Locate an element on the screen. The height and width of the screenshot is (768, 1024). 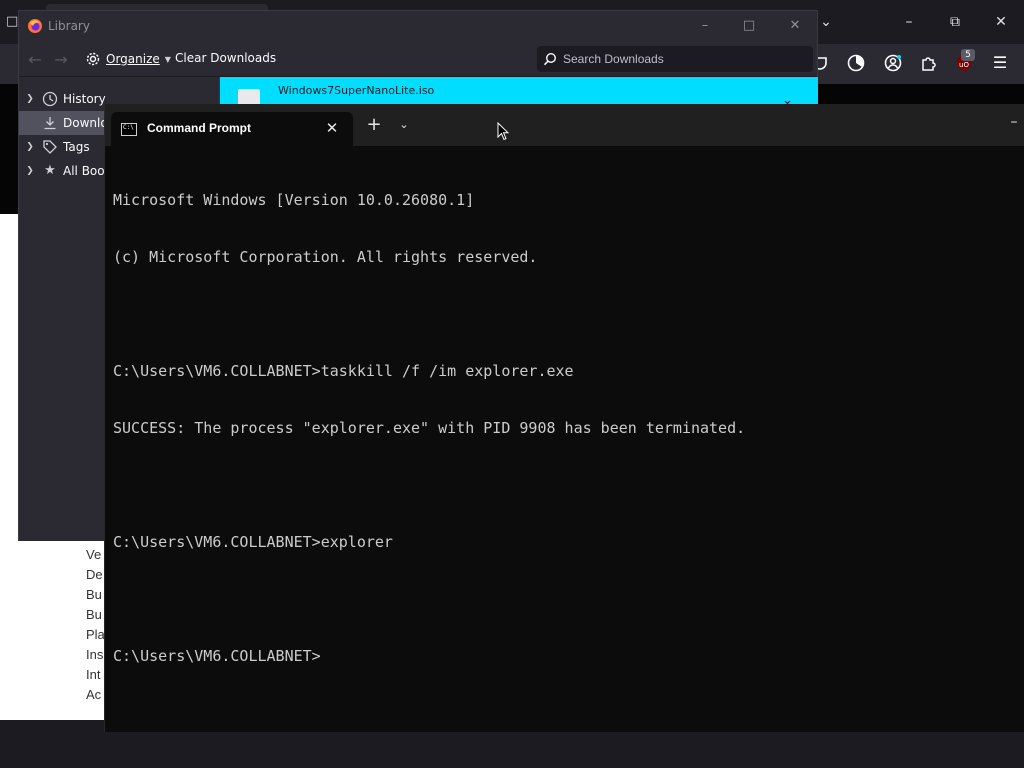
library-maximize-icon: □ is located at coordinates (749, 26).